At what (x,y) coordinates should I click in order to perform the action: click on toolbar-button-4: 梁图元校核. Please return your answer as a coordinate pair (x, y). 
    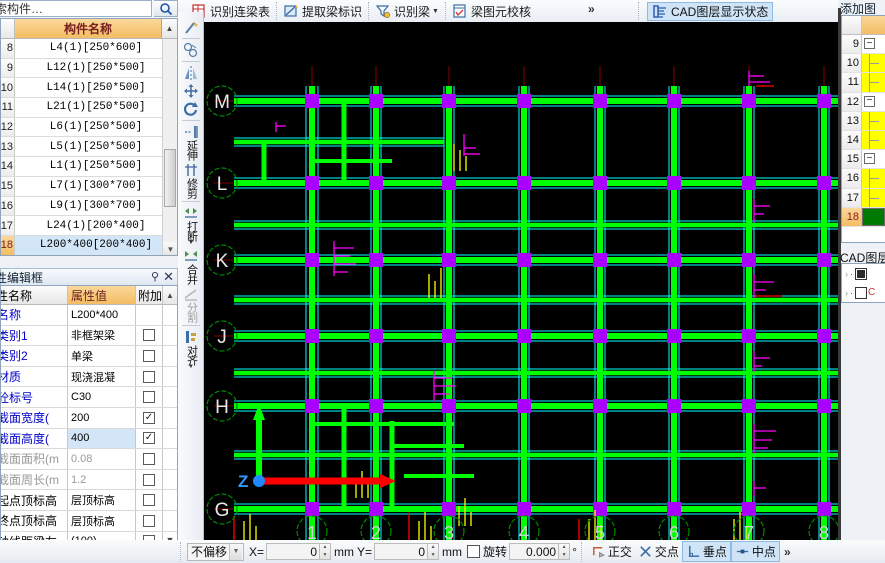
    Looking at the image, I should click on (491, 11).